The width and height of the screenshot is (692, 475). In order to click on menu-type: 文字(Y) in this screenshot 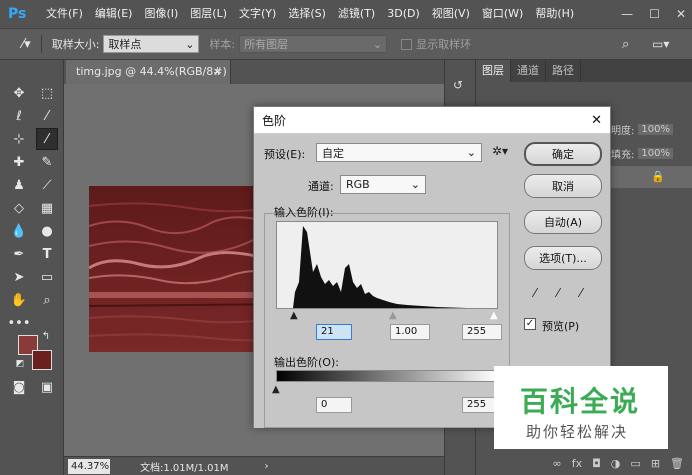, I will do `click(257, 14)`.